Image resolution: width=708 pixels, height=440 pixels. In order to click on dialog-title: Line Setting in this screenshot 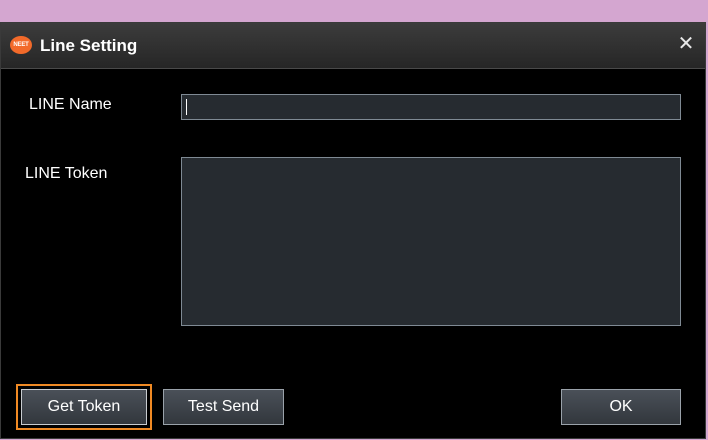, I will do `click(89, 45)`.